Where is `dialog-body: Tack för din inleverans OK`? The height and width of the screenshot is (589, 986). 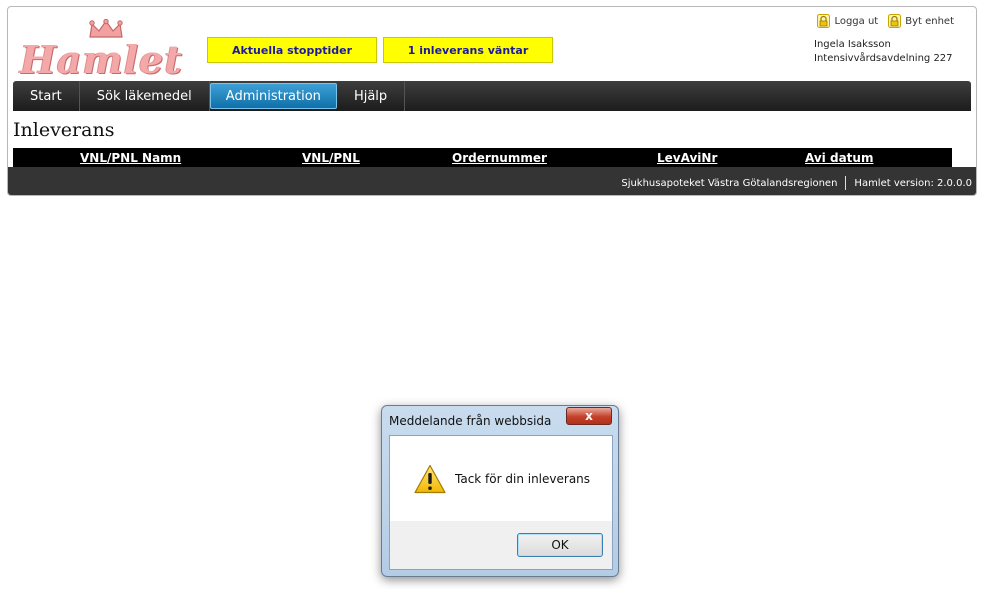 dialog-body: Tack för din inleverans OK is located at coordinates (501, 502).